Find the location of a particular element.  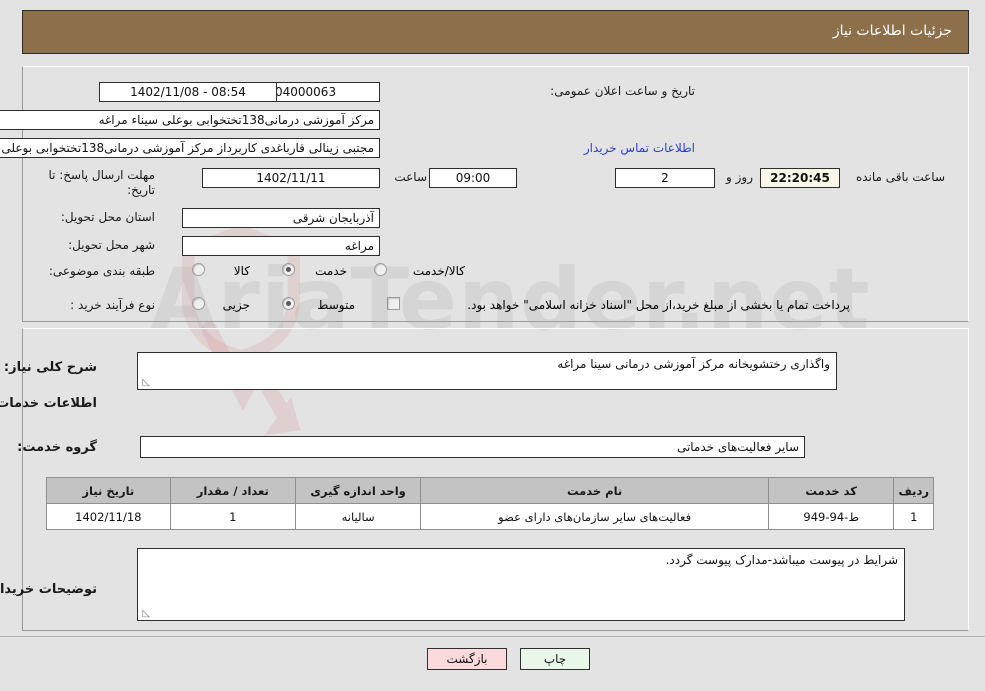

cell-code: ط-94-949 is located at coordinates (831, 516).